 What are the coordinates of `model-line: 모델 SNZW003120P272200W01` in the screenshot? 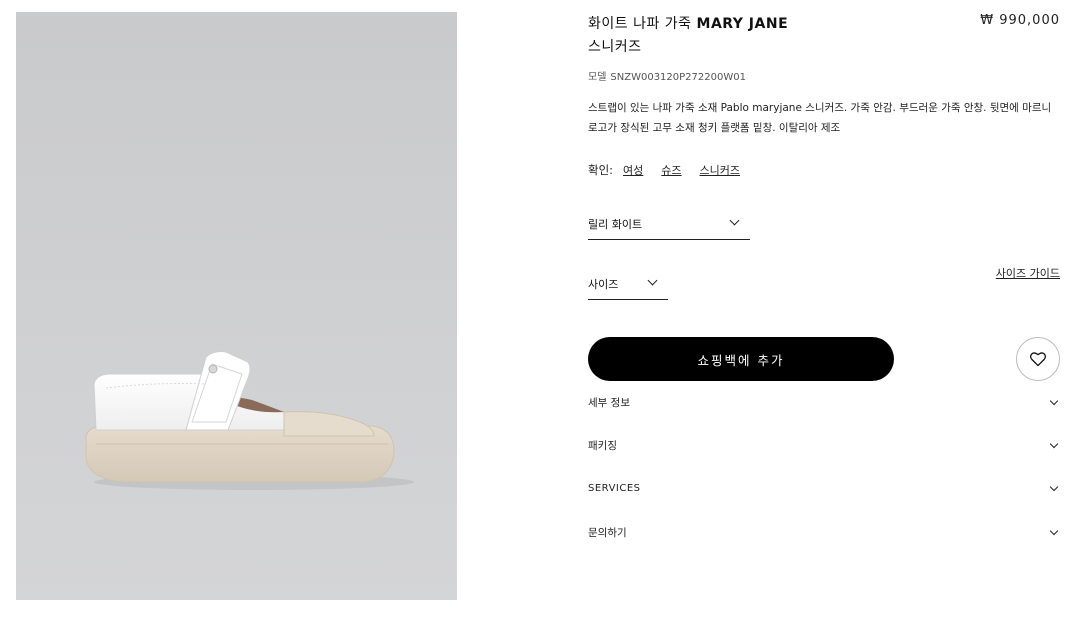 It's located at (667, 75).